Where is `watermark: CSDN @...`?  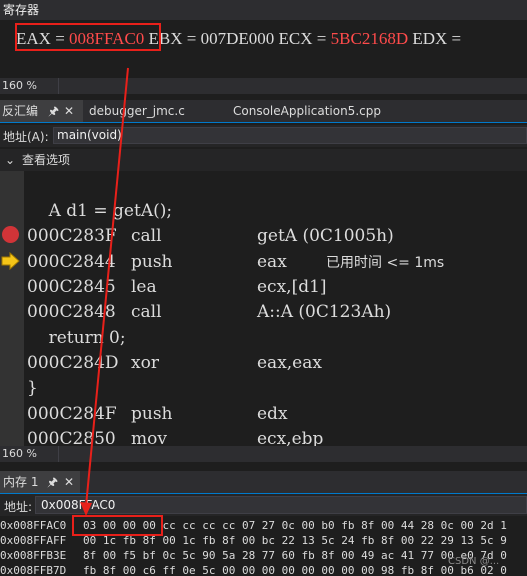
watermark: CSDN @... is located at coordinates (474, 561).